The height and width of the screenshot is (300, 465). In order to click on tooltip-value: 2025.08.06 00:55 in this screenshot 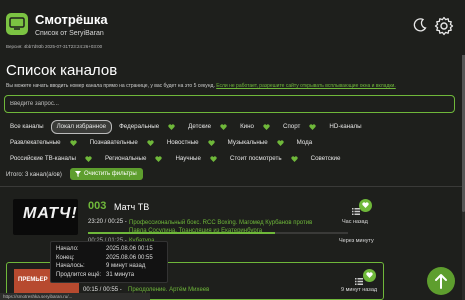, I will do `click(129, 257)`.